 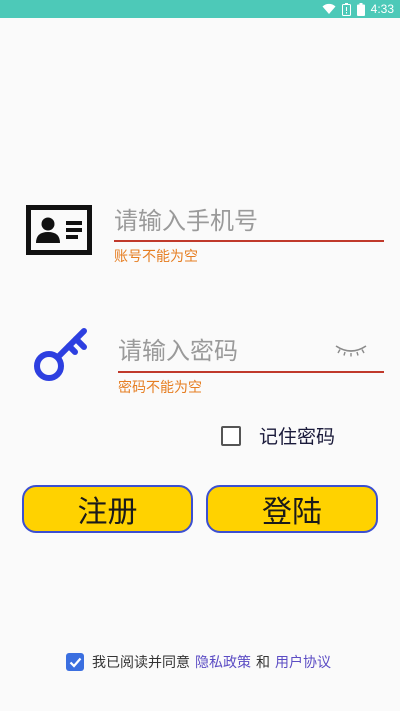 What do you see at coordinates (231, 436) in the screenshot?
I see `remember-checkbox` at bounding box center [231, 436].